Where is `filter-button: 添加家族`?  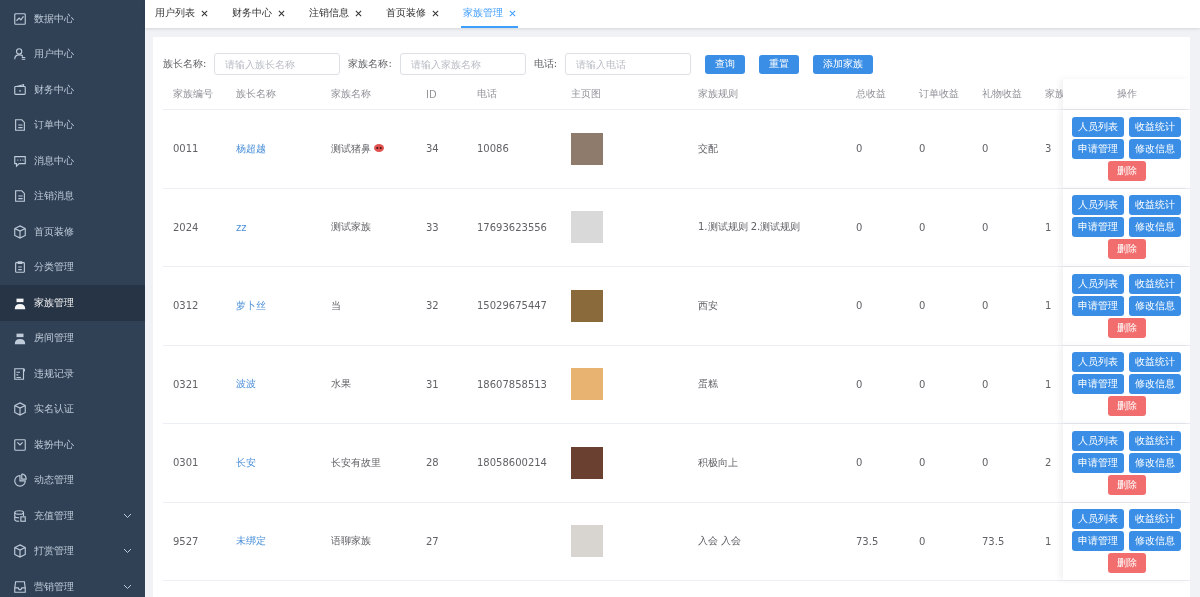 filter-button: 添加家族 is located at coordinates (843, 64).